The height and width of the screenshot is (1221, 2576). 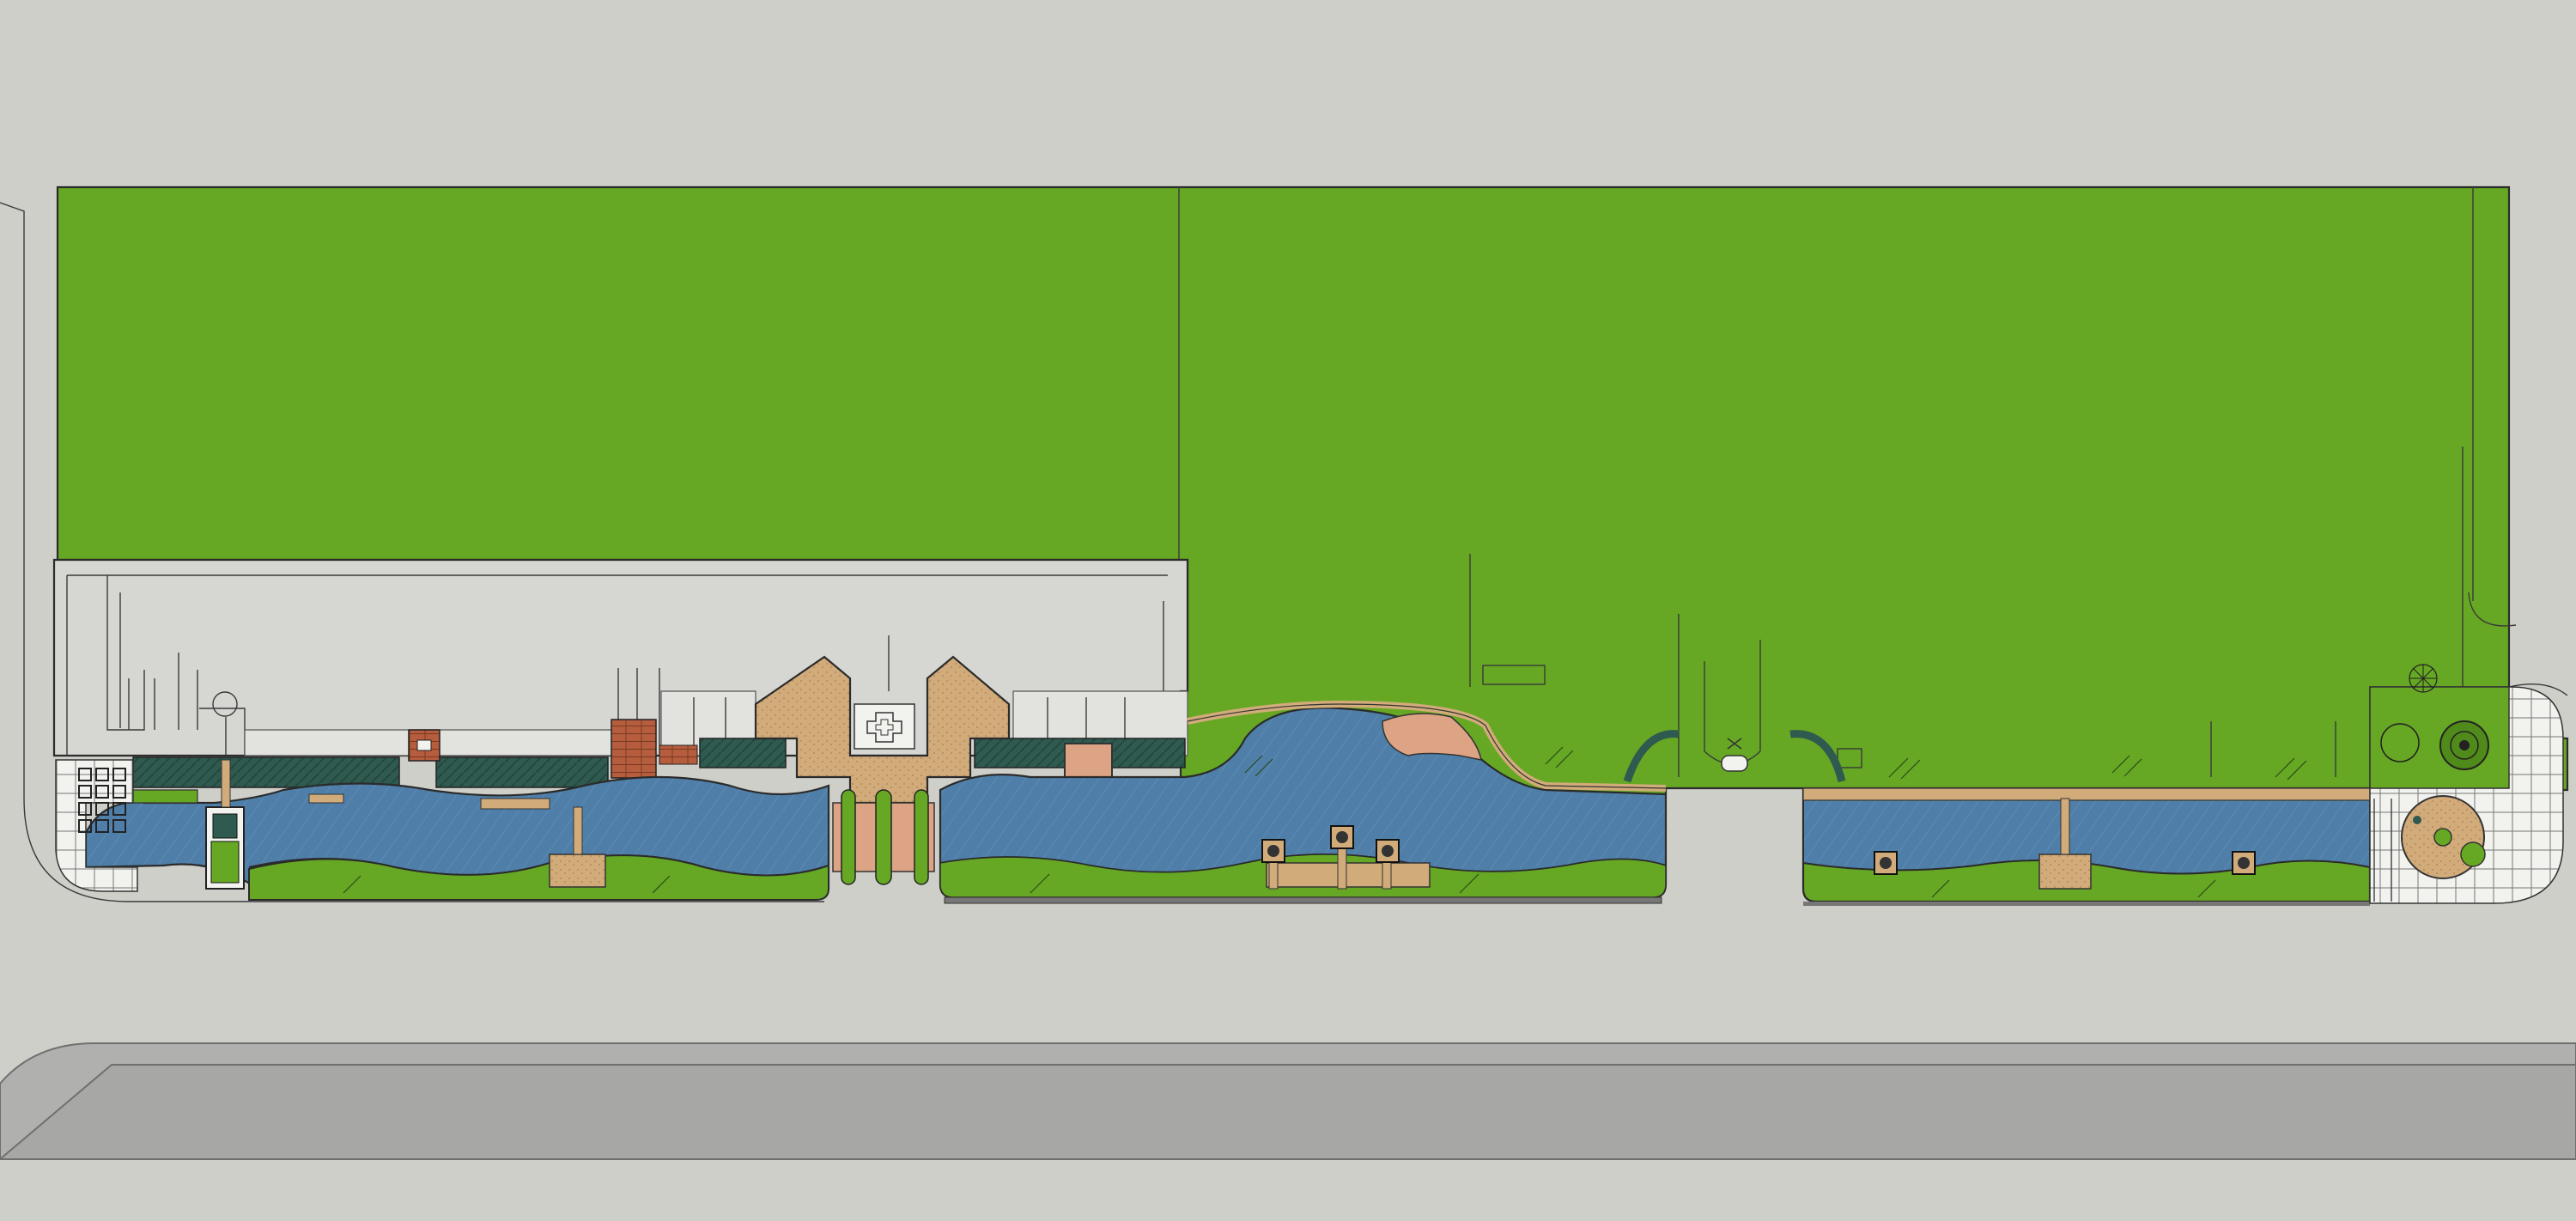 What do you see at coordinates (2443, 837) in the screenshot?
I see `circular-plaza-icon` at bounding box center [2443, 837].